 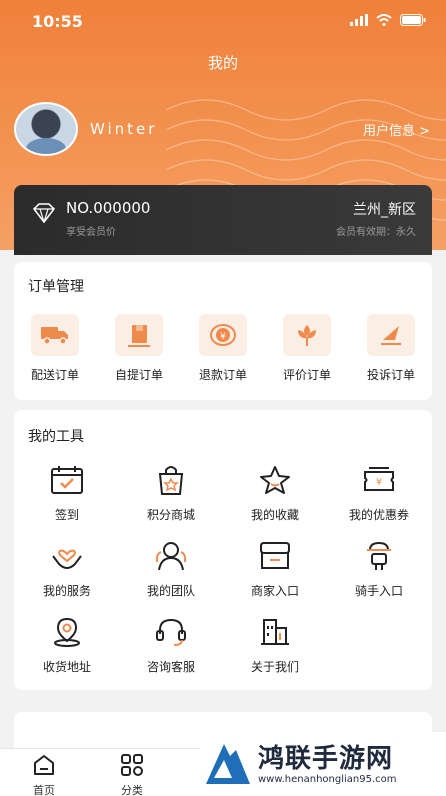 What do you see at coordinates (124, 129) in the screenshot?
I see `username: Winter` at bounding box center [124, 129].